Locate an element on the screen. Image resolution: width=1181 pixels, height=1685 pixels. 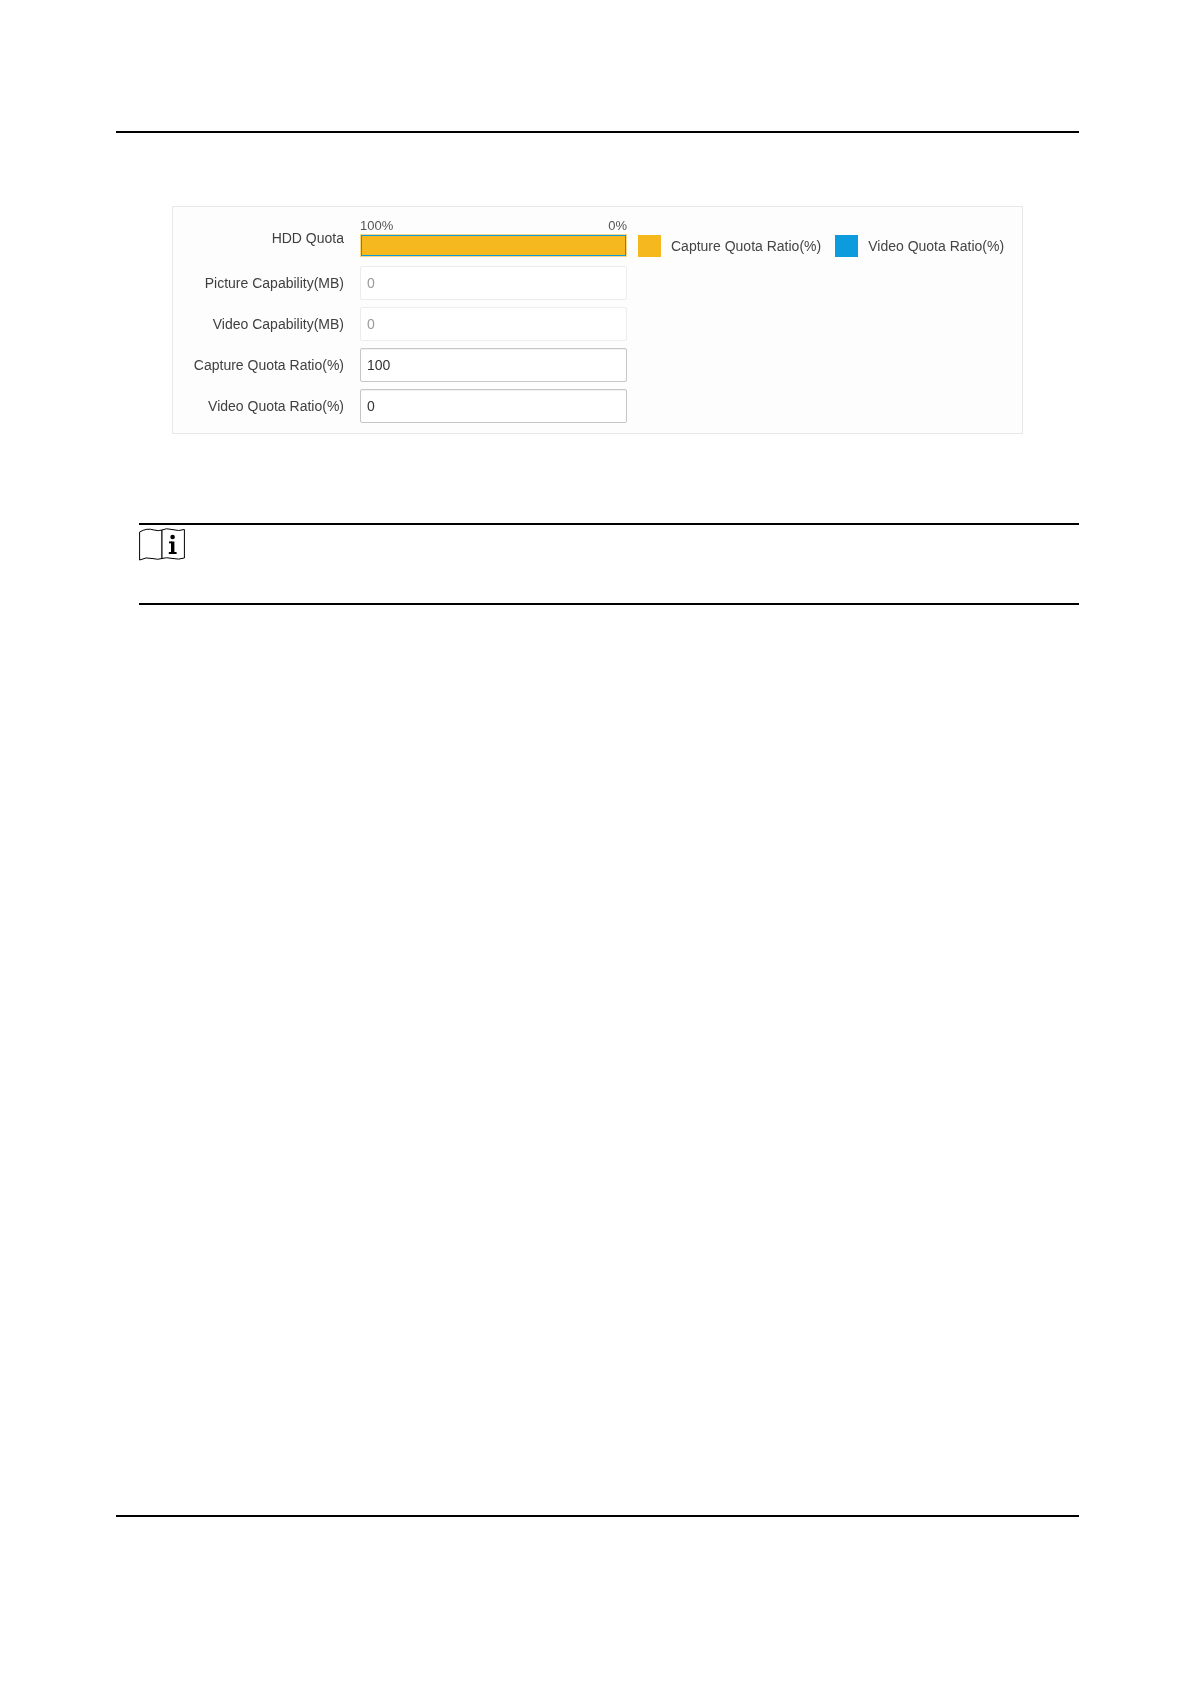
field-label: Video Quota Ratio(%) is located at coordinates (275, 406).